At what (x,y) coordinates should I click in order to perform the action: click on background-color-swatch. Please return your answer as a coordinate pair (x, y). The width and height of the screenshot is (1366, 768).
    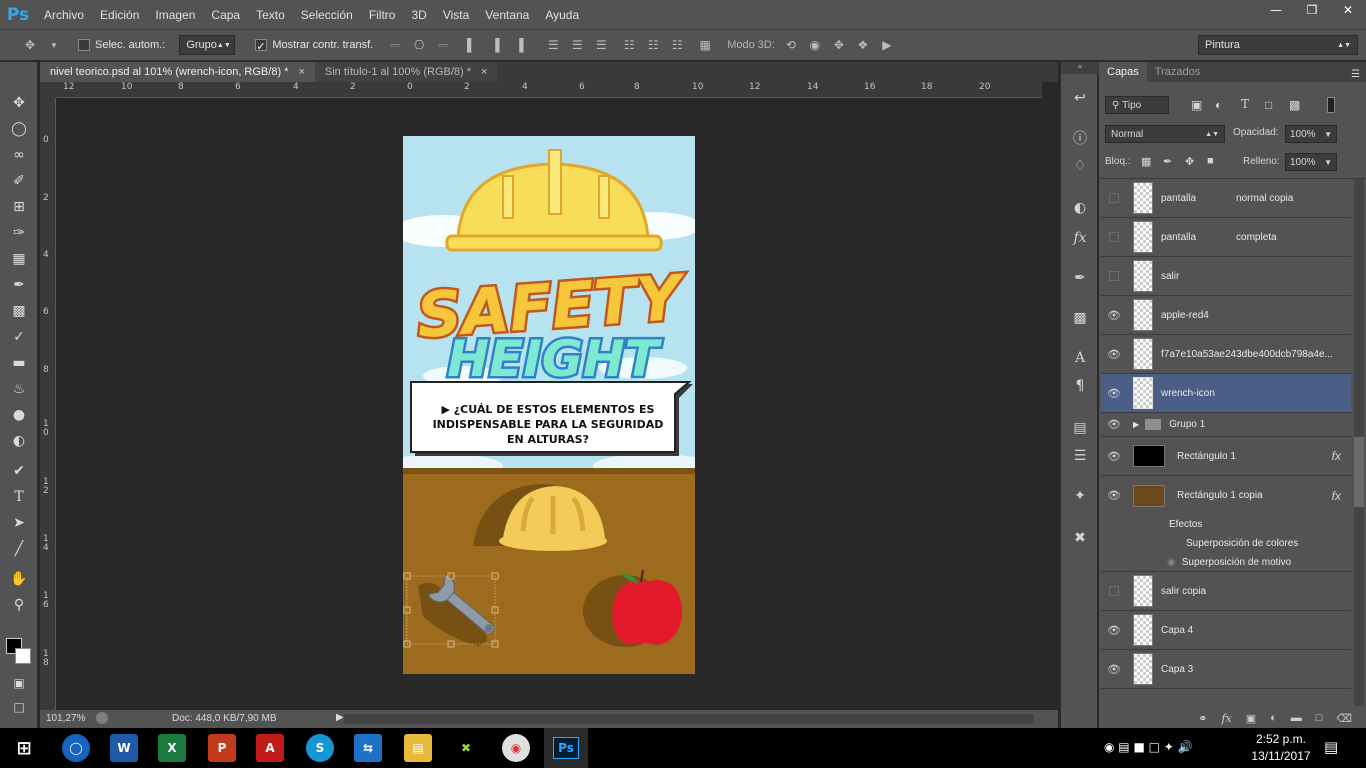
    Looking at the image, I should click on (23, 656).